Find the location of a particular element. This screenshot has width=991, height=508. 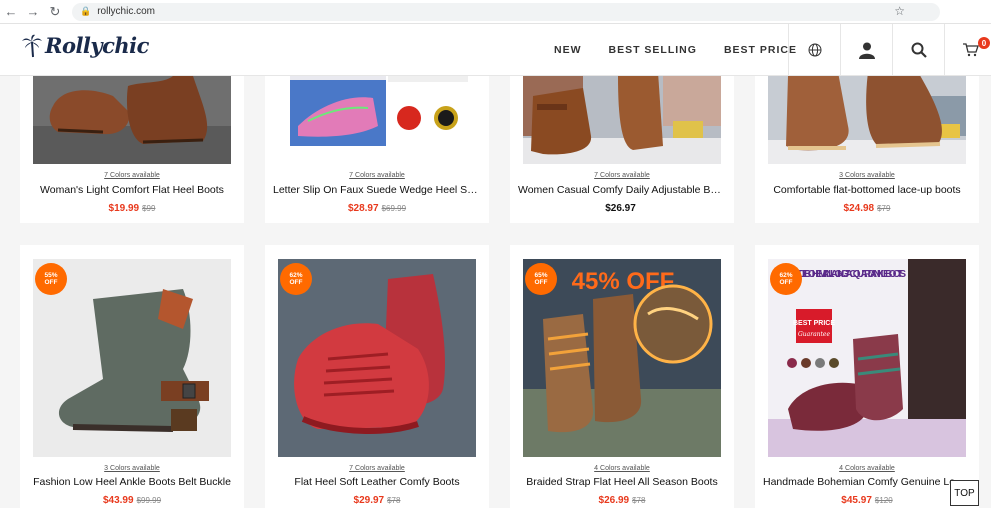

product-price: $19.99 $99 is located at coordinates (132, 208).